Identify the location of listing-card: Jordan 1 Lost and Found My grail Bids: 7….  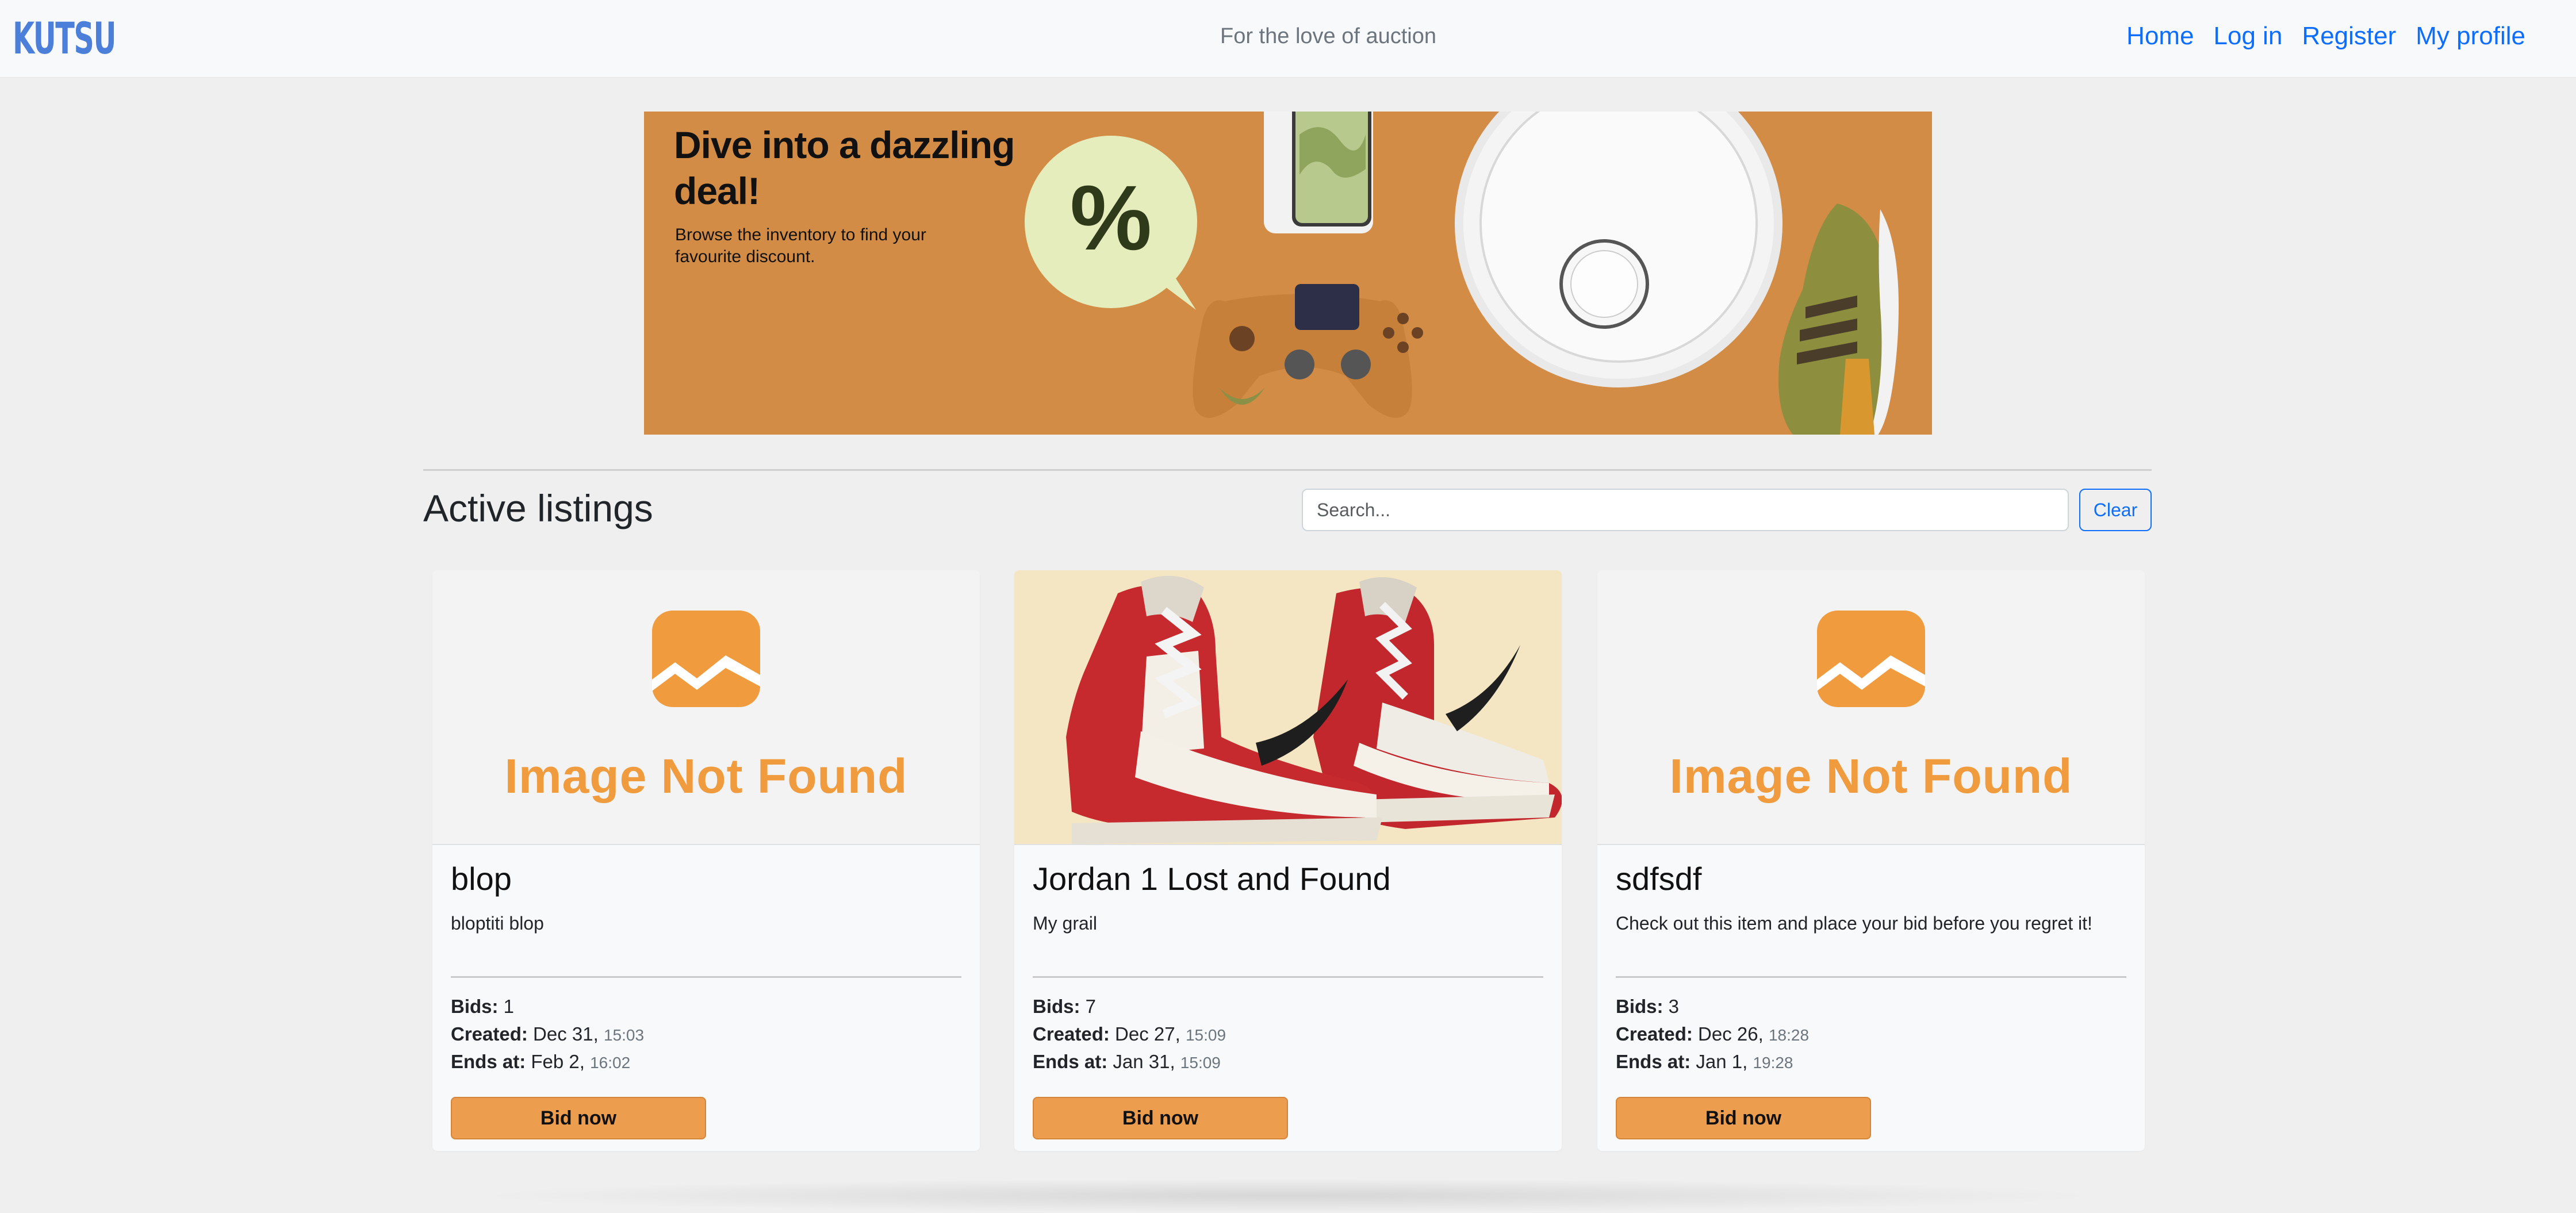
(1288, 861).